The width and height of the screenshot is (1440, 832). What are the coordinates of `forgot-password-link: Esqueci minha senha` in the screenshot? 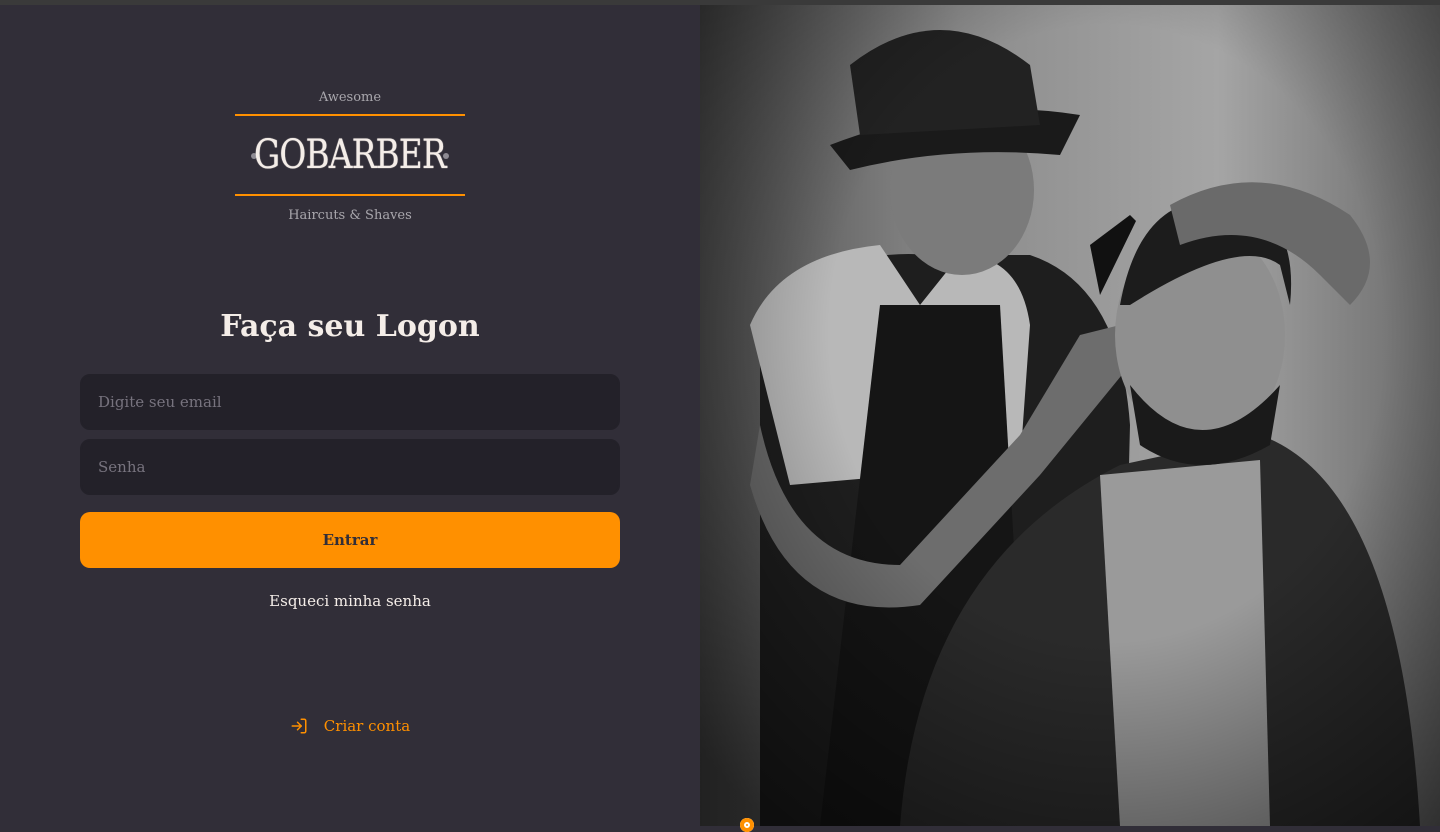 It's located at (350, 601).